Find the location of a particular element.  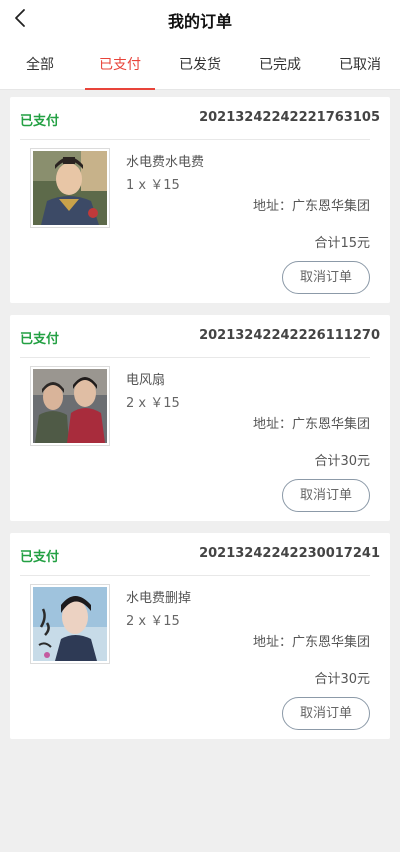

product-name: 电风扇 is located at coordinates (146, 380).